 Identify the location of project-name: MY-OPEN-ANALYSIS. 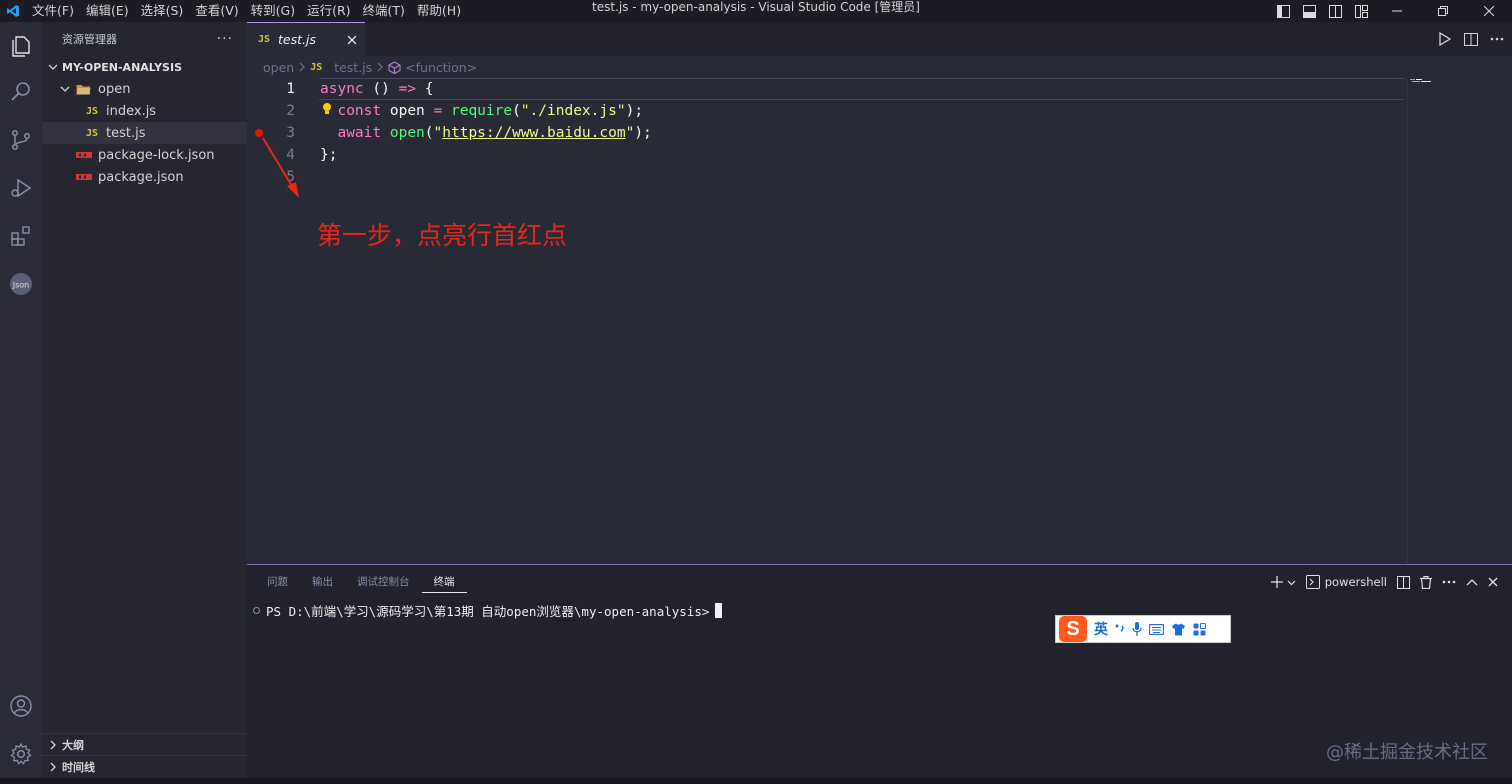
(122, 67).